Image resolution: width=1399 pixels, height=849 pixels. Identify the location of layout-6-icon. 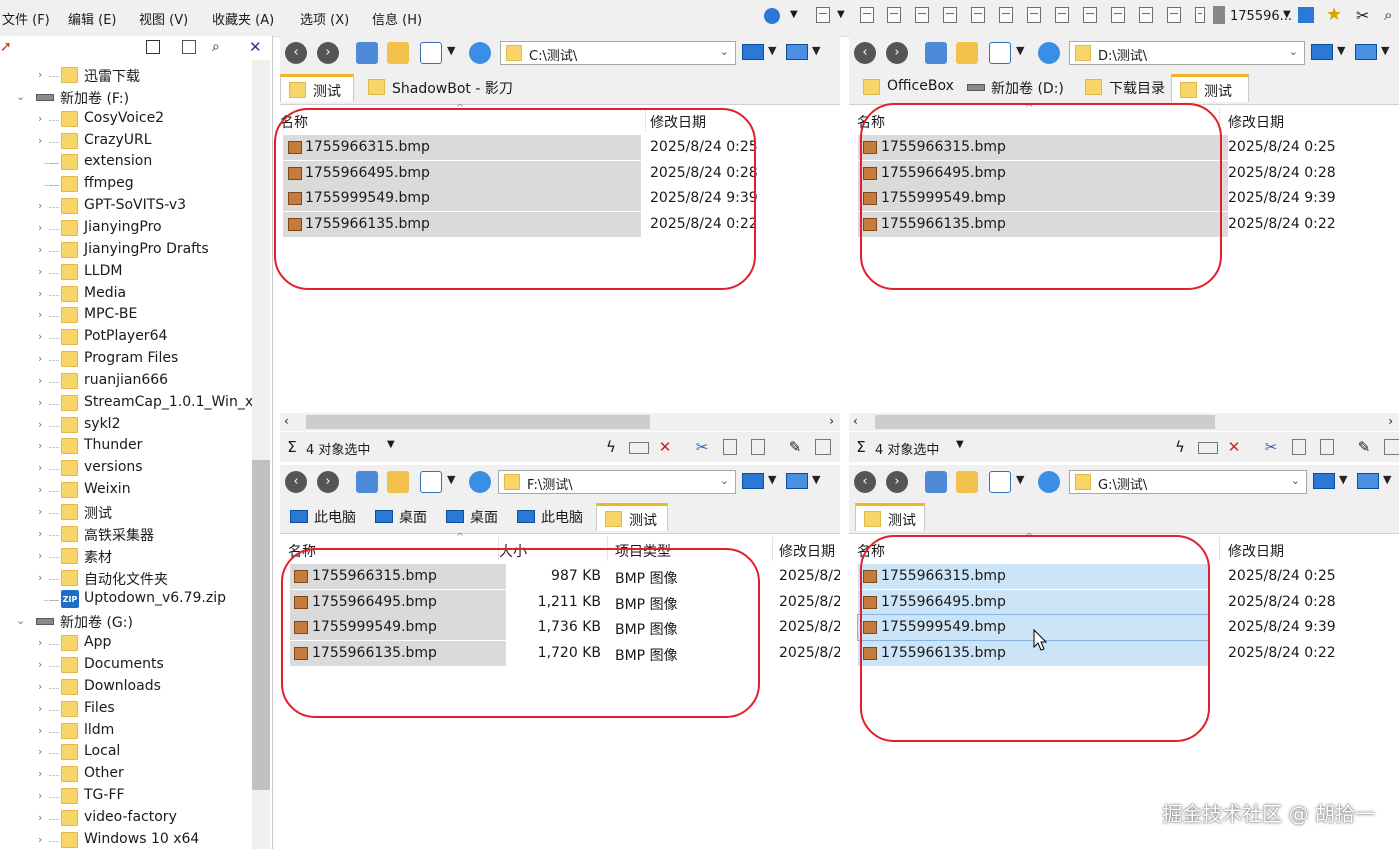
(1006, 15).